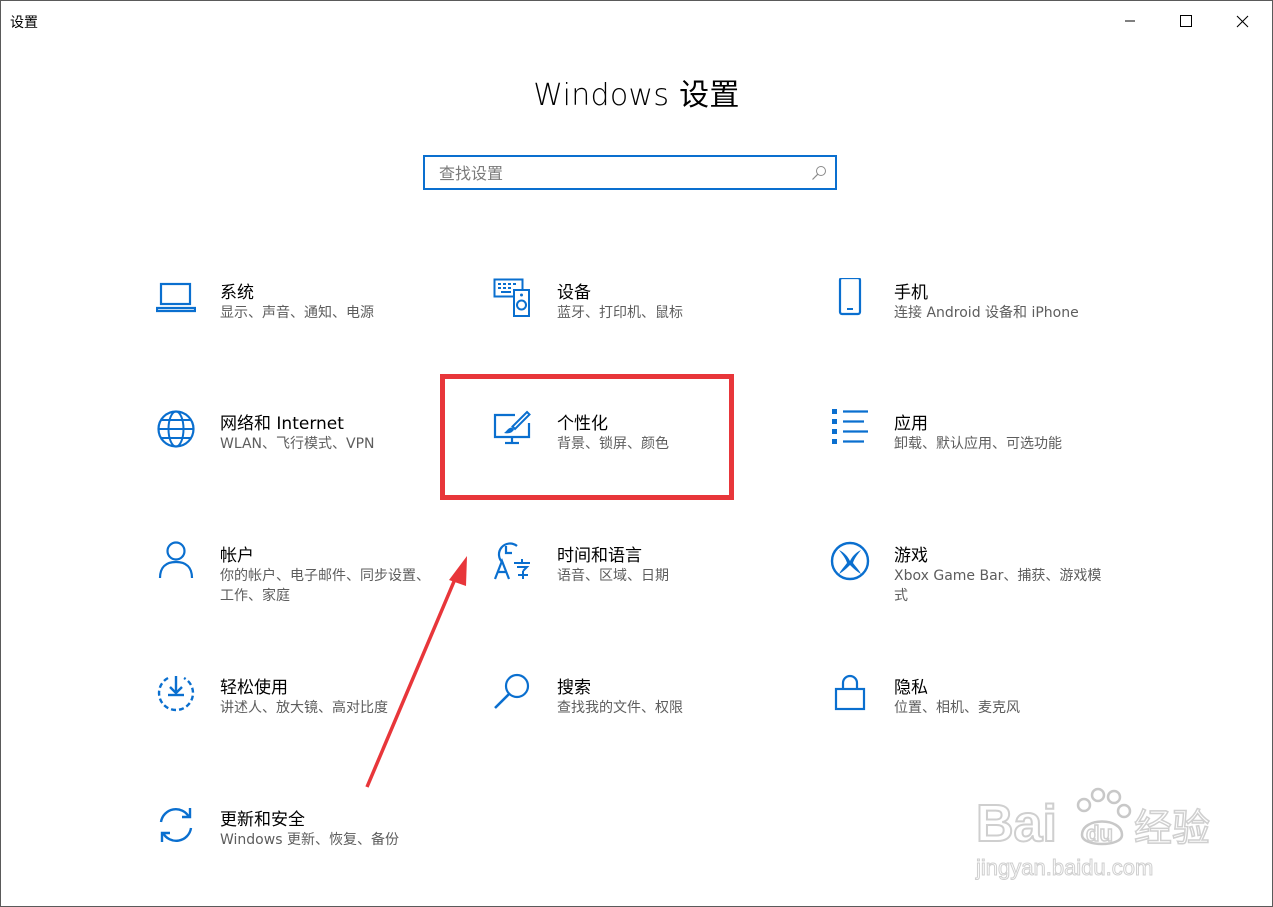 This screenshot has width=1273, height=907. What do you see at coordinates (176, 825) in the screenshot?
I see `sync-arrows-icon` at bounding box center [176, 825].